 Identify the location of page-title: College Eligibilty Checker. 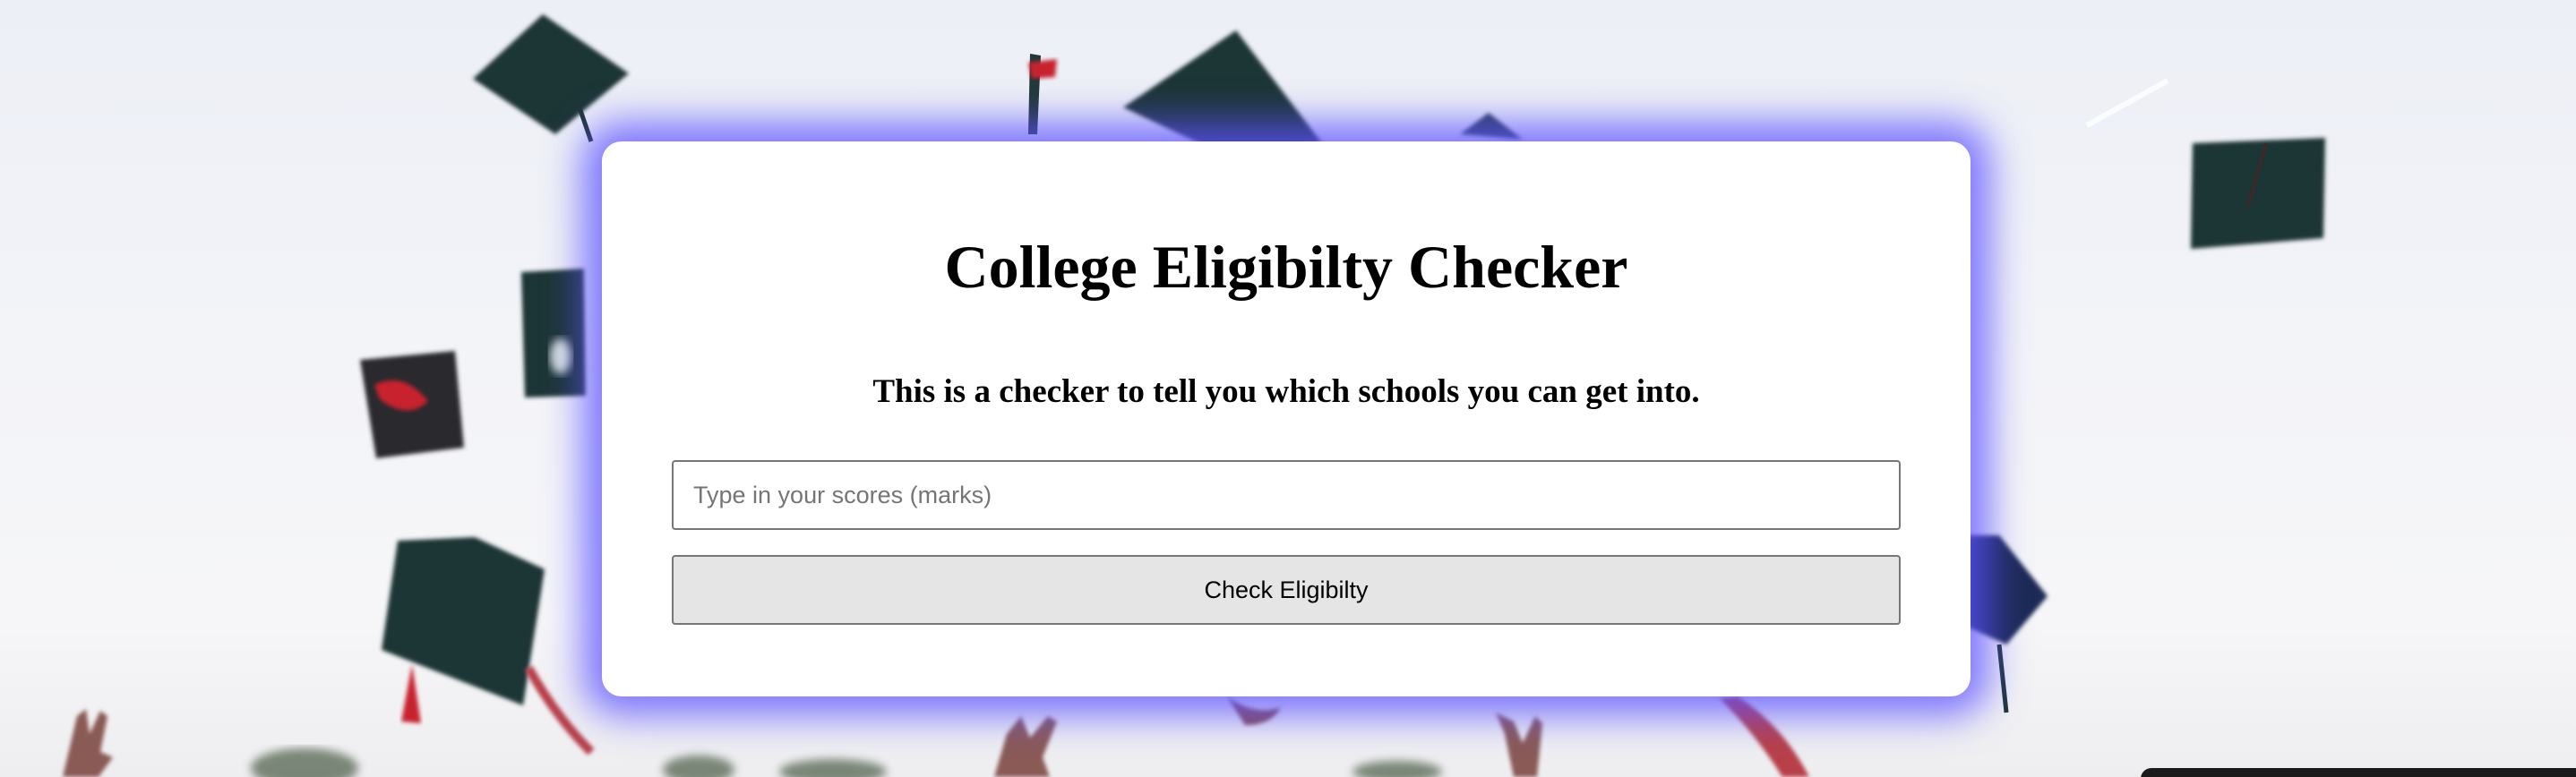
(1286, 267).